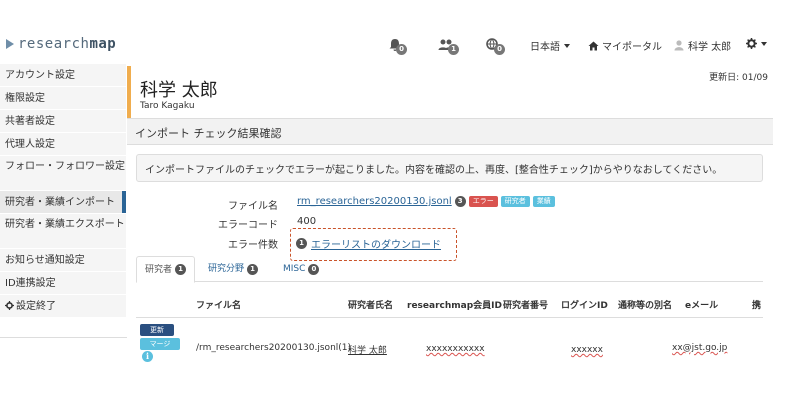  What do you see at coordinates (702, 306) in the screenshot?
I see `column-header-email: eメール` at bounding box center [702, 306].